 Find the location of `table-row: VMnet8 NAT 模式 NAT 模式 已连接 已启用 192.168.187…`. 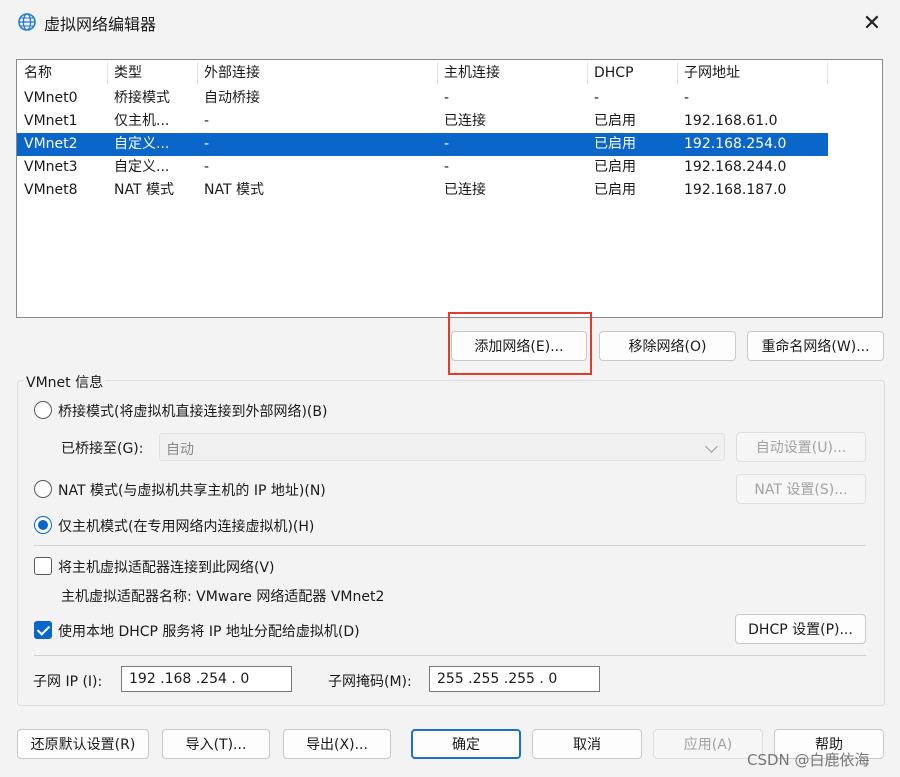

table-row: VMnet8 NAT 模式 NAT 模式 已连接 已启用 192.168.187… is located at coordinates (422, 190).